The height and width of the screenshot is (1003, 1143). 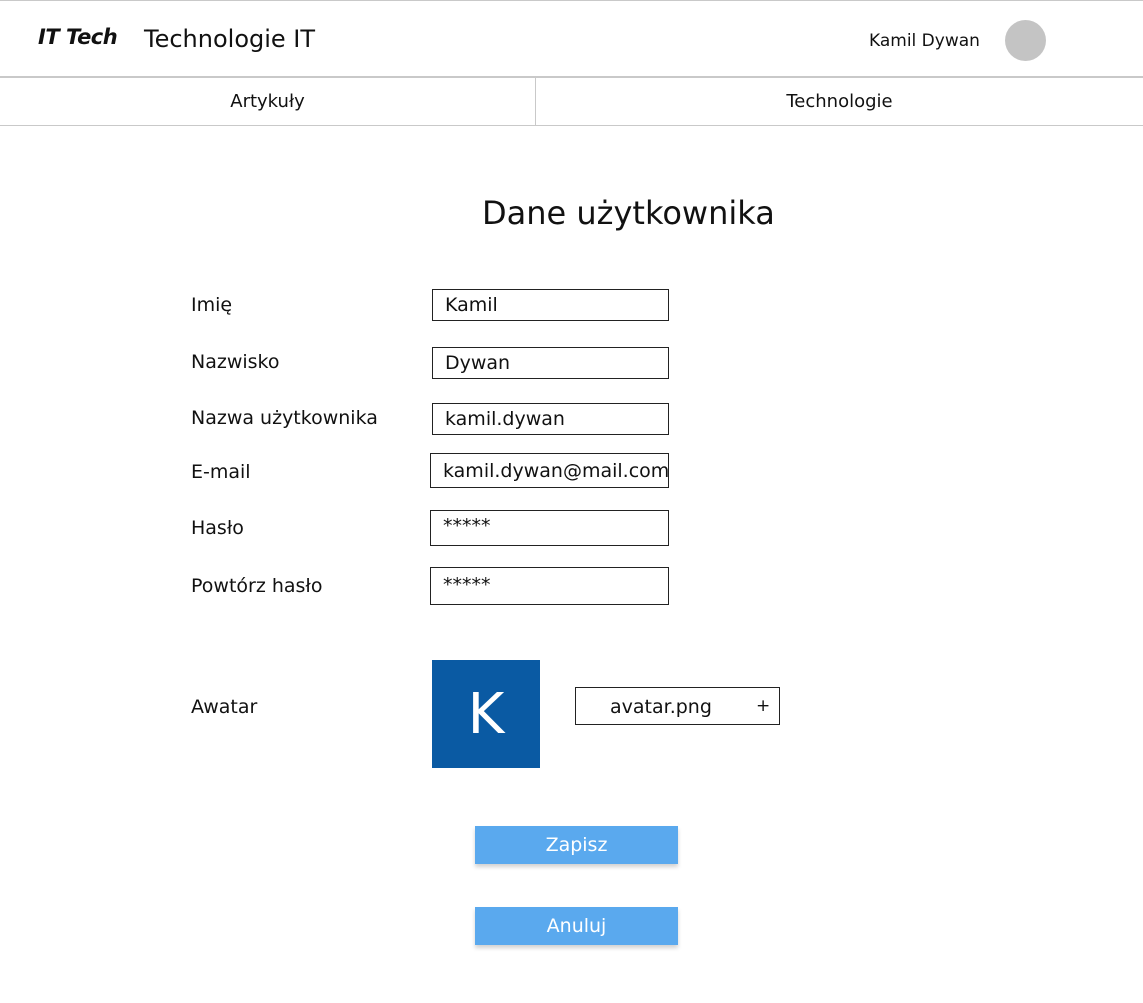 What do you see at coordinates (576, 845) in the screenshot?
I see `save-button: Zapisz` at bounding box center [576, 845].